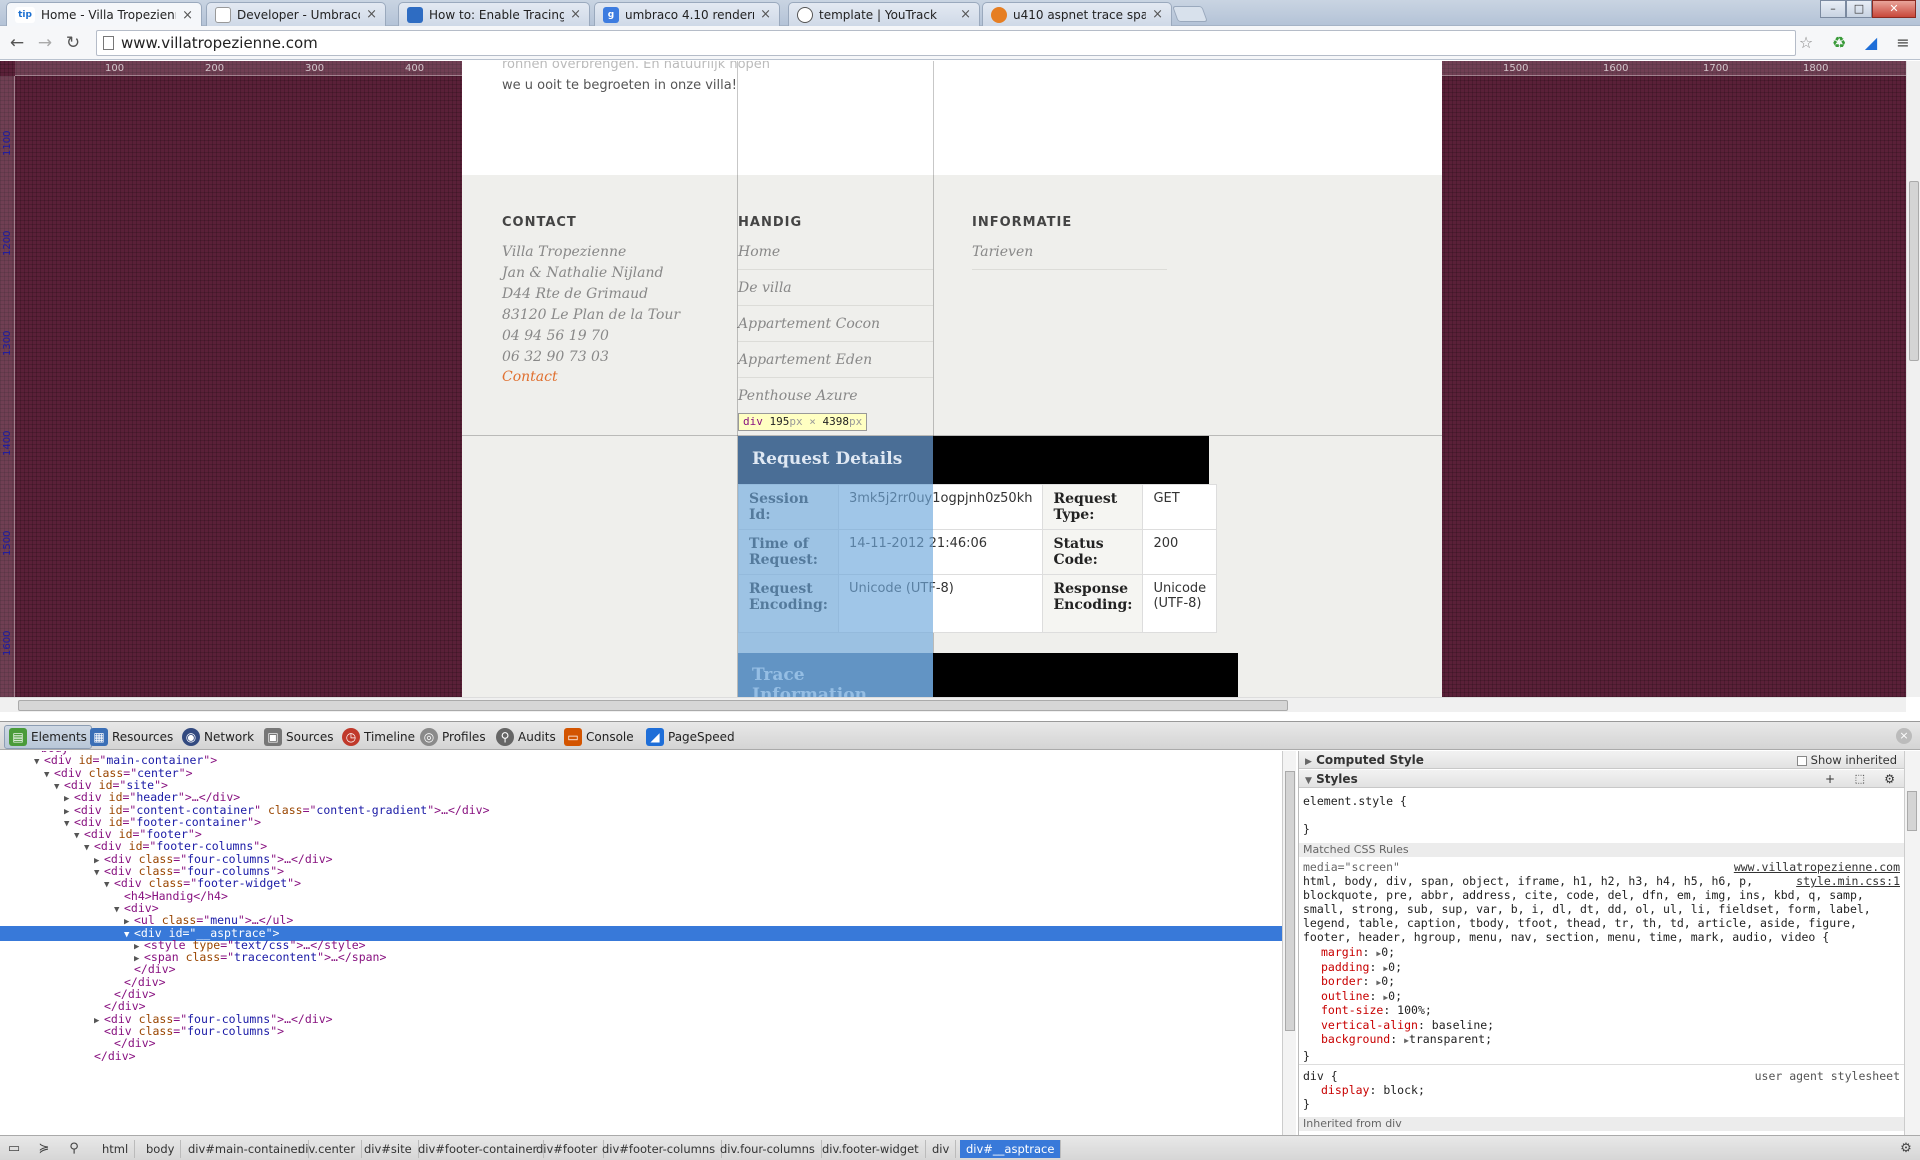 Image resolution: width=1920 pixels, height=1160 pixels. I want to click on dock-icon: ▭, so click(14, 1149).